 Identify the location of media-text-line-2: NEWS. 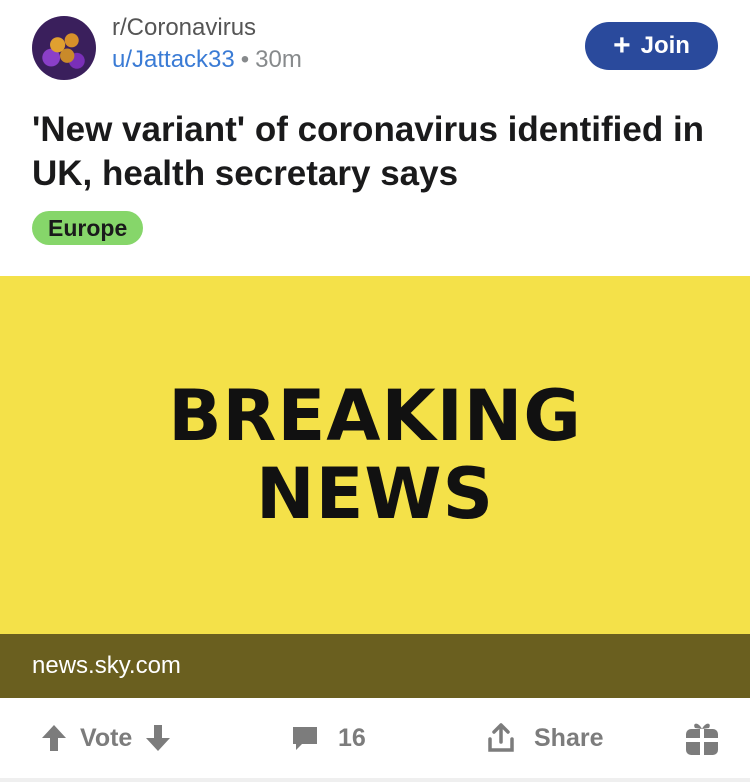
(375, 494).